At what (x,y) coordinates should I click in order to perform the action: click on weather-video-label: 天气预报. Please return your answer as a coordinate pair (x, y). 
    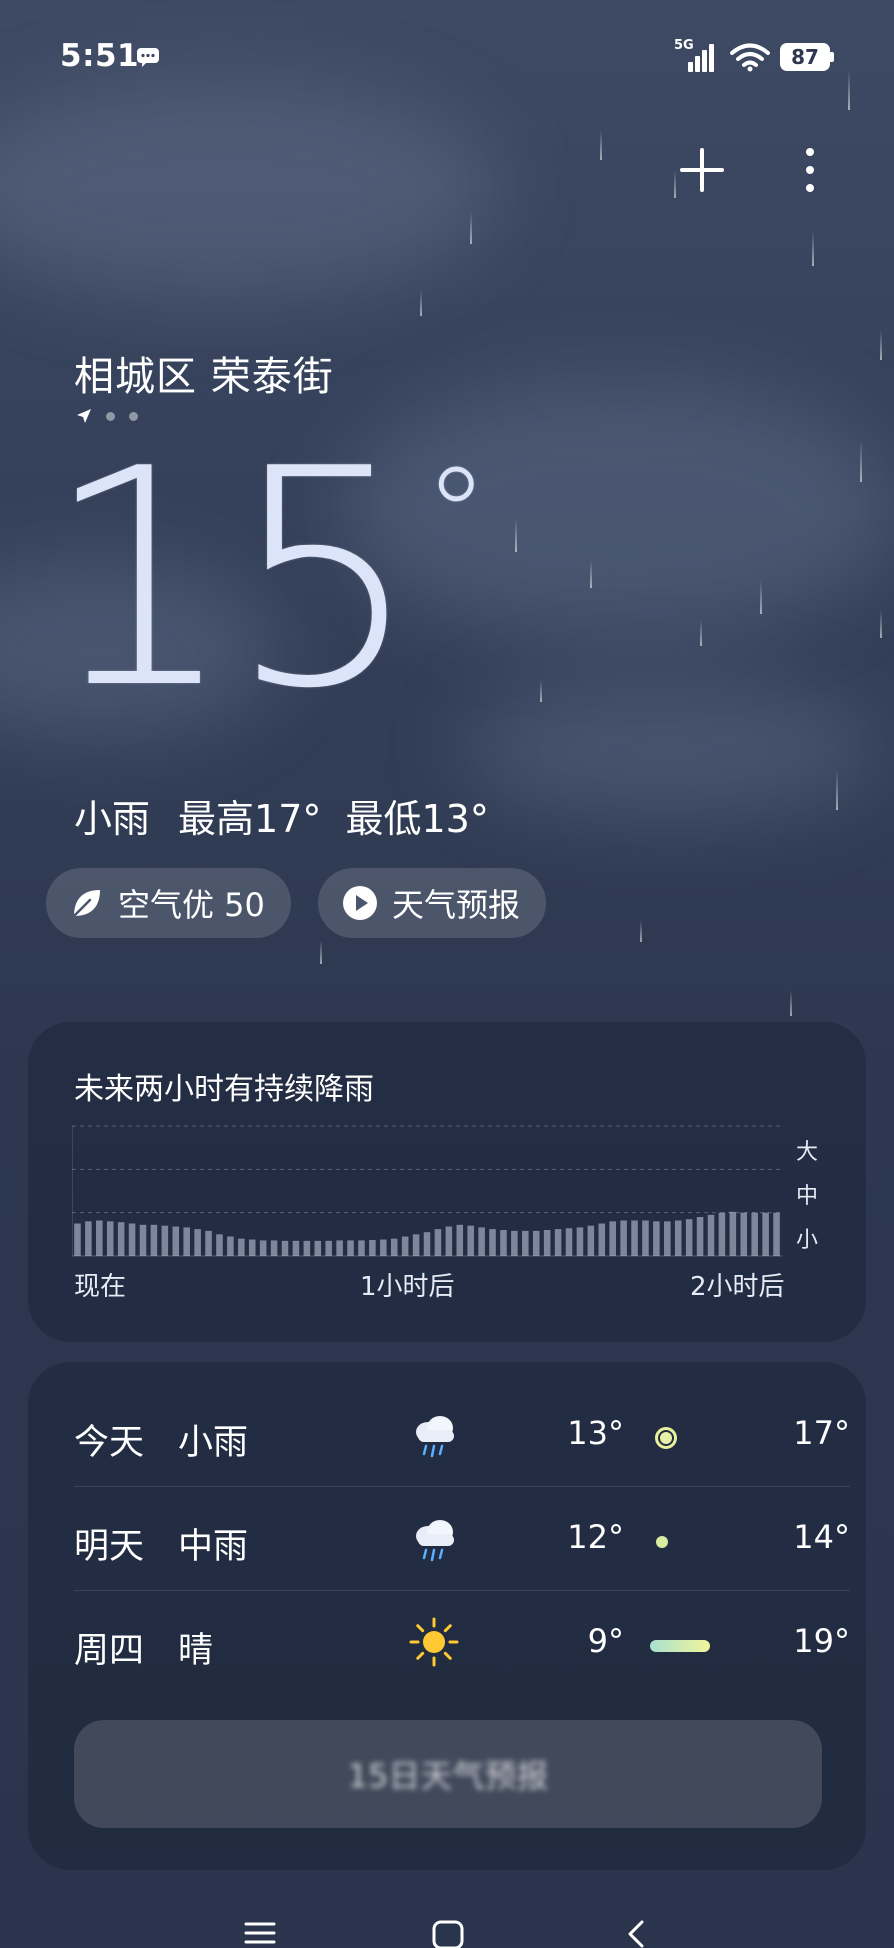
    Looking at the image, I should click on (456, 905).